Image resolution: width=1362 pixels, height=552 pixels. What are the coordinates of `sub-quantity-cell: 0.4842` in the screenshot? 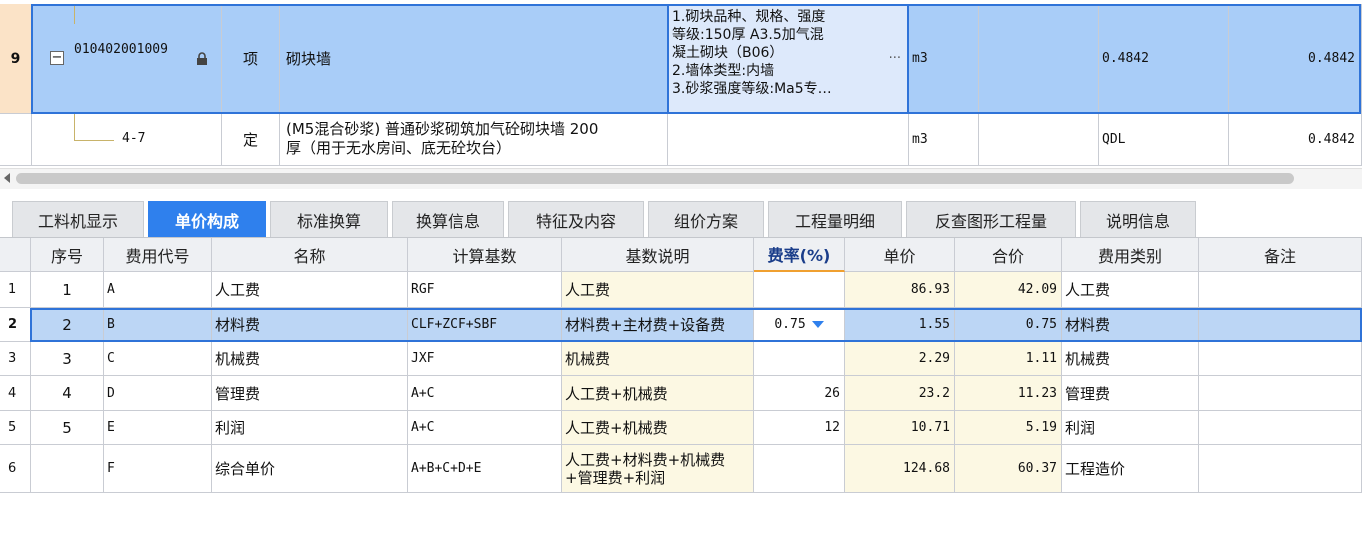 It's located at (1295, 140).